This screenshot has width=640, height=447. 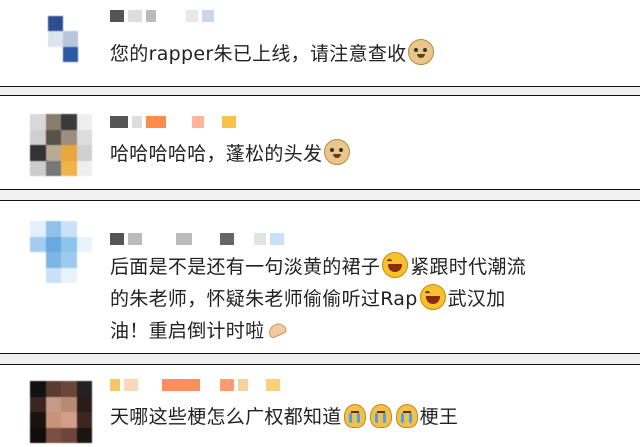 I want to click on comment-text: 您的rapper朱已上线，请注意查收, so click(x=364, y=54).